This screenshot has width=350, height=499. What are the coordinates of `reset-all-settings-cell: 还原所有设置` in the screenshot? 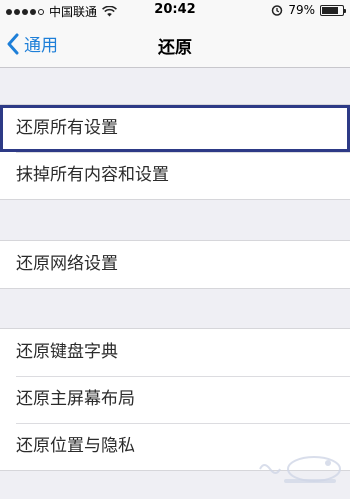 It's located at (175, 128).